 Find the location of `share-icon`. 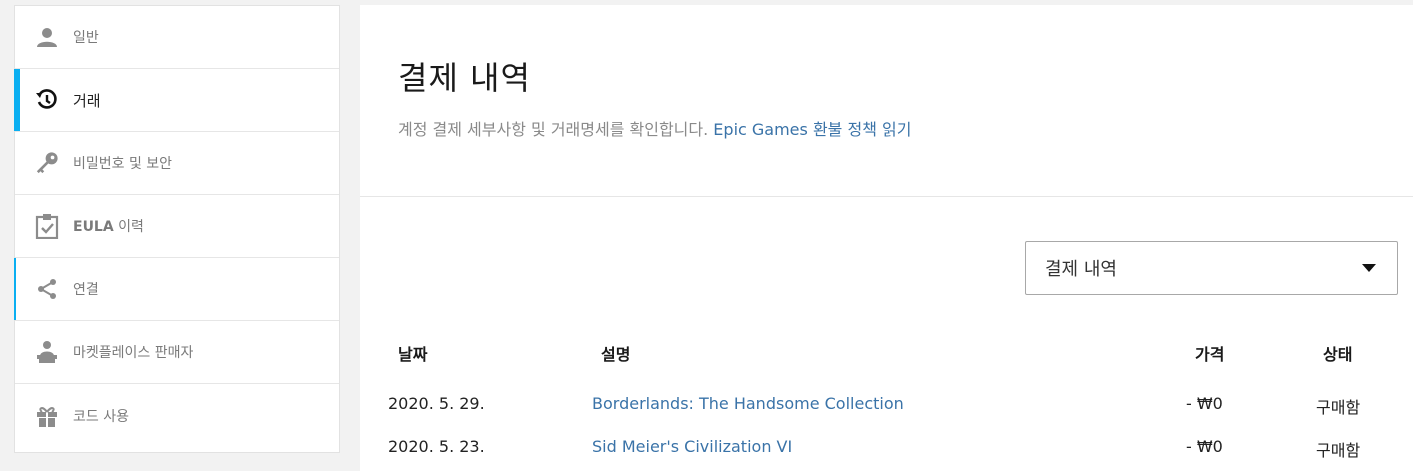

share-icon is located at coordinates (47, 289).